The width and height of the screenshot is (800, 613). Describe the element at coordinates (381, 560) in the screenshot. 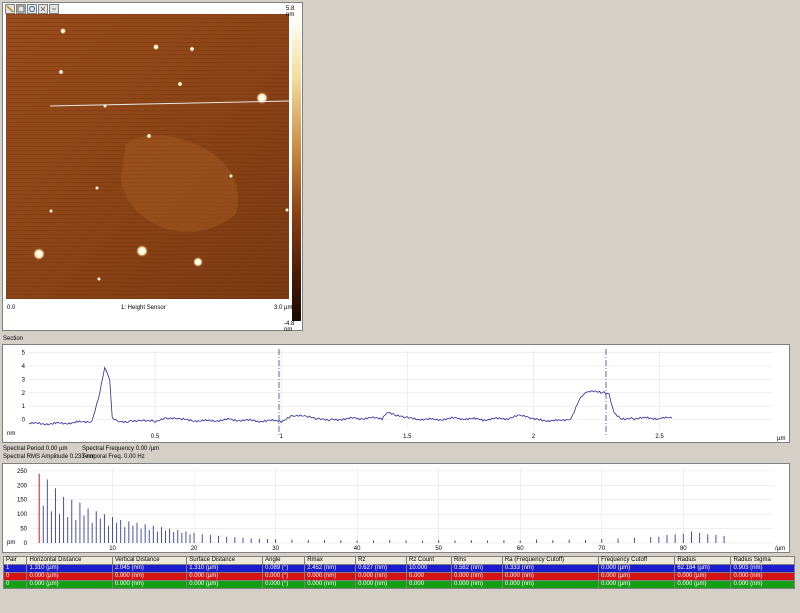

I see `column-header: Rz` at that location.